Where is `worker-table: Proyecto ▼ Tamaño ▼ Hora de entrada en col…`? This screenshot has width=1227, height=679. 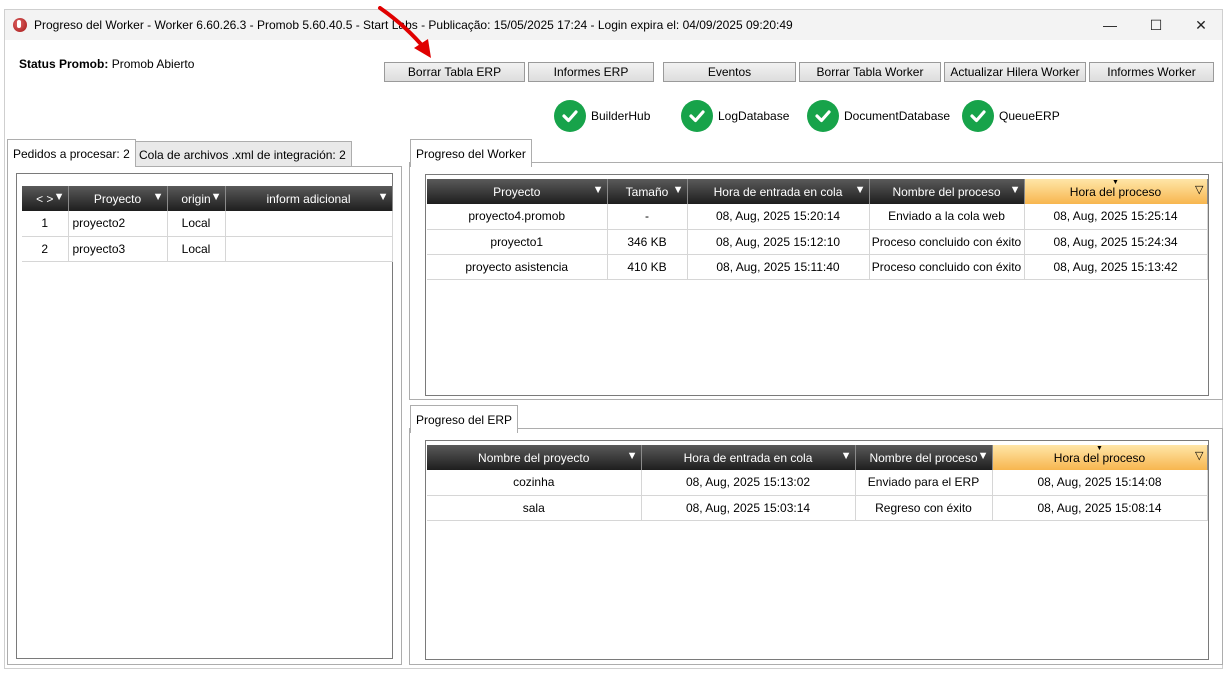
worker-table: Proyecto ▼ Tamaño ▼ Hora de entrada en col… is located at coordinates (817, 229).